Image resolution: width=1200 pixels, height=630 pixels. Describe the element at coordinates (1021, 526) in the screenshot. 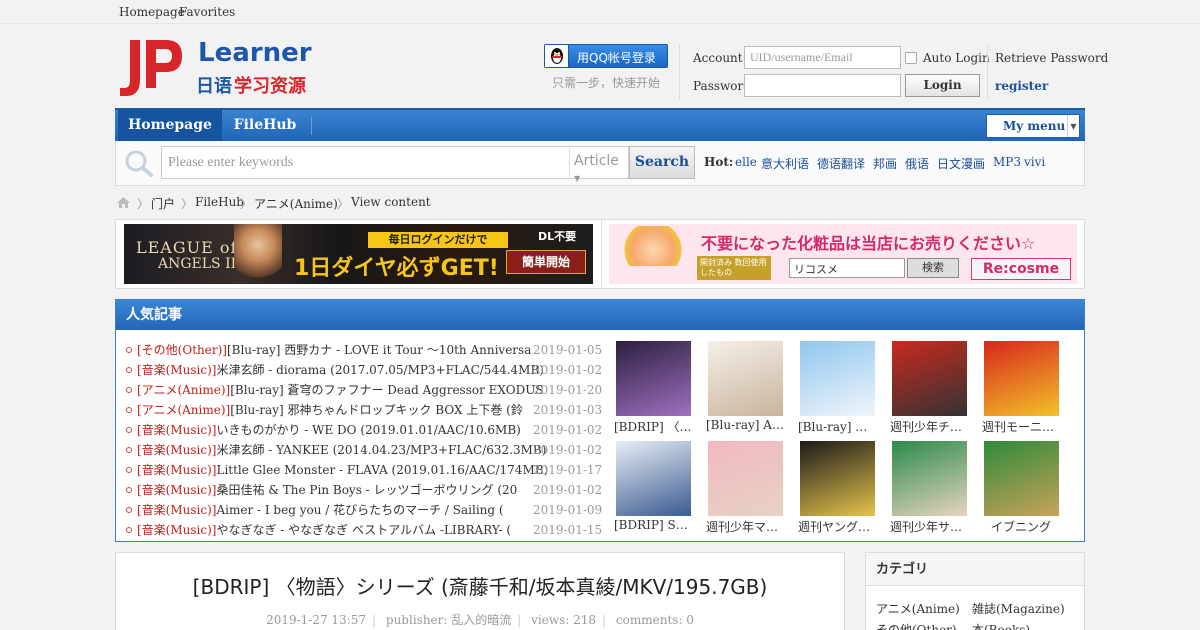

I see `thumbnail-caption: イブニング` at that location.